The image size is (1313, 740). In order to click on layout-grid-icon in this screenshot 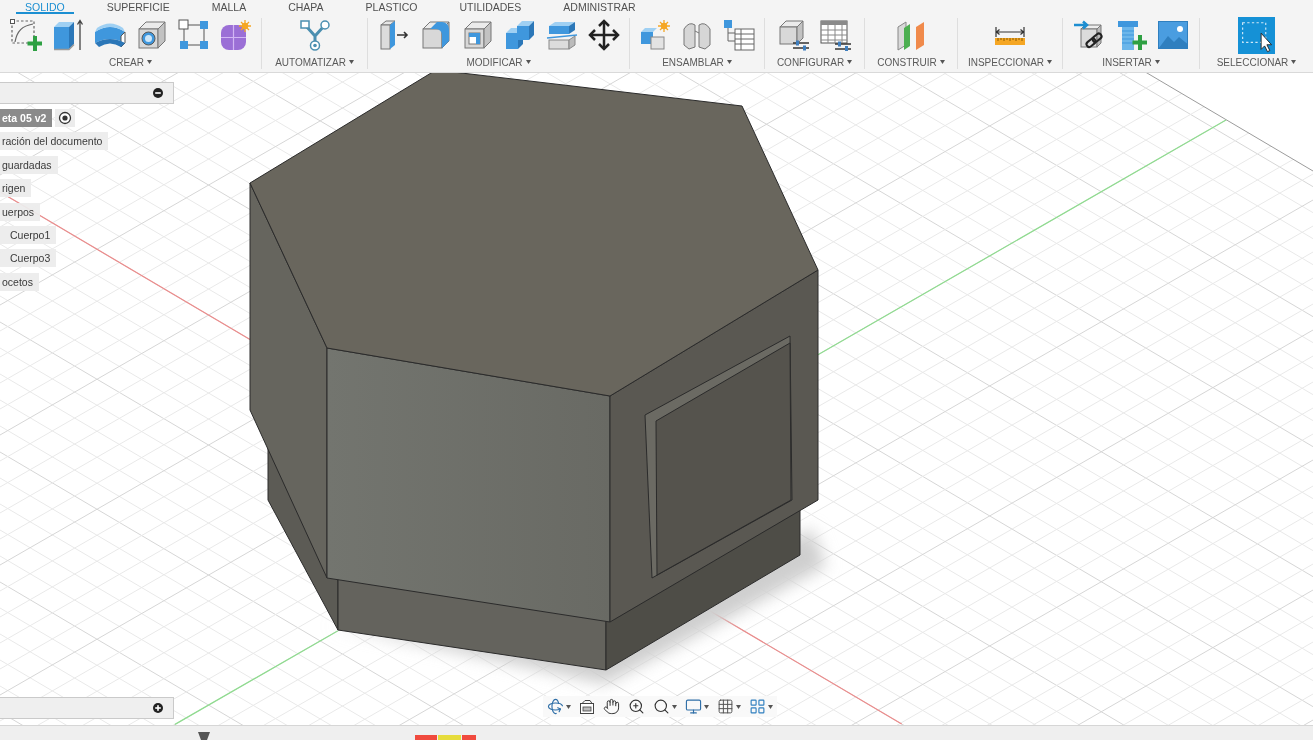, I will do `click(757, 706)`.